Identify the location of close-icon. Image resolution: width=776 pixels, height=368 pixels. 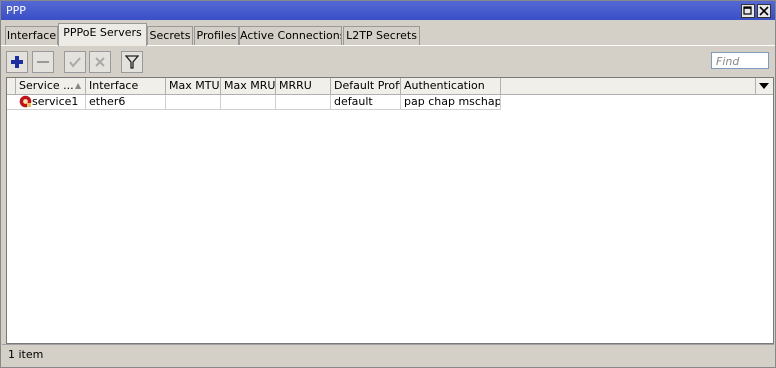
(764, 11).